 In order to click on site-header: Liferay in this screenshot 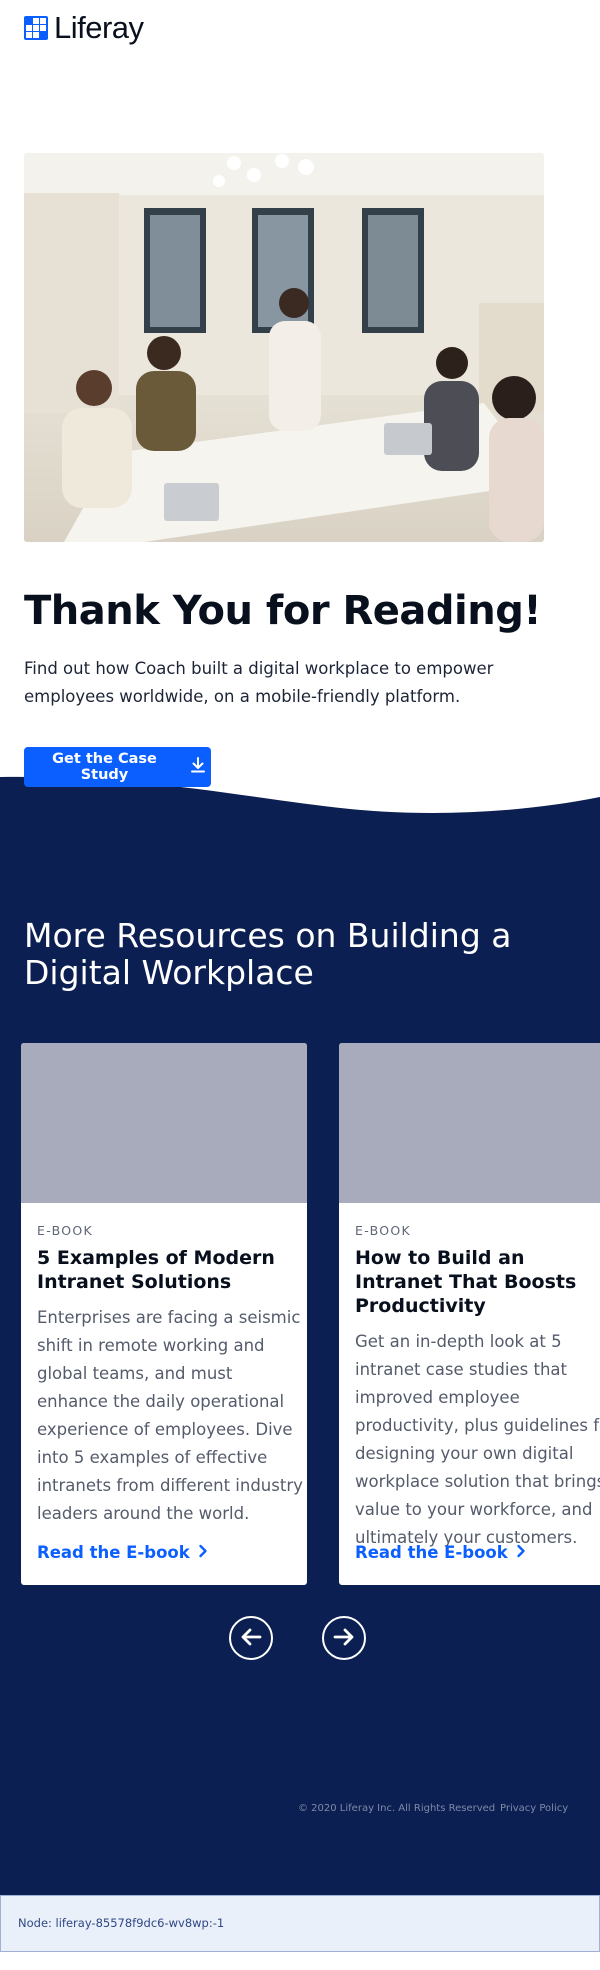, I will do `click(300, 30)`.